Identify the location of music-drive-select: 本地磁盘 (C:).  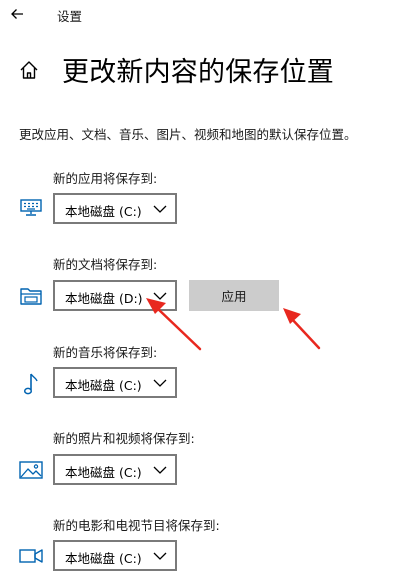
(115, 382).